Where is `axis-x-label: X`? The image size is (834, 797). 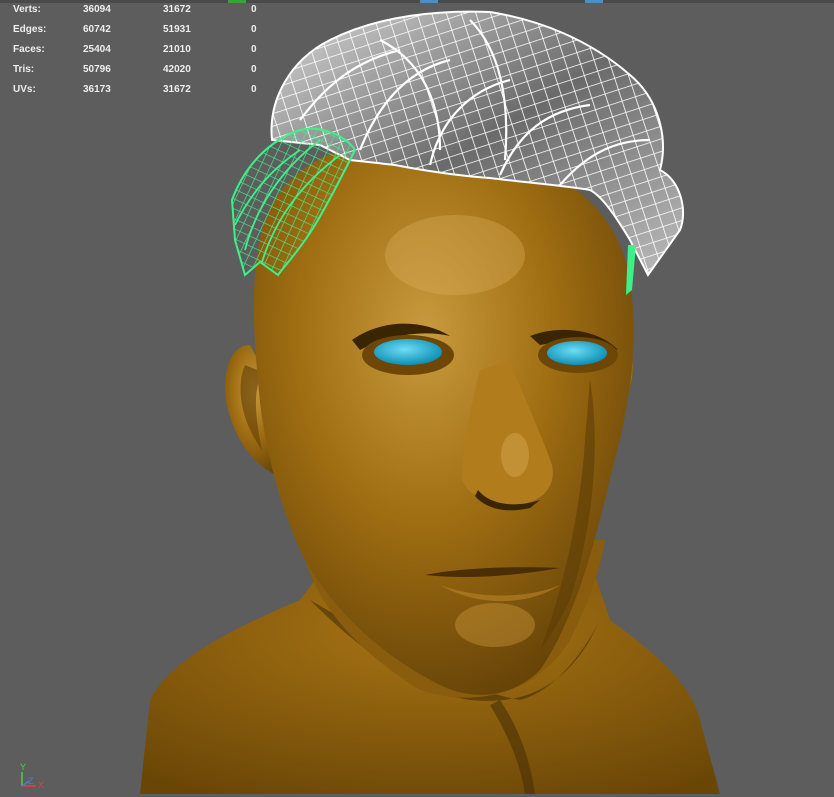 axis-x-label: X is located at coordinates (41, 785).